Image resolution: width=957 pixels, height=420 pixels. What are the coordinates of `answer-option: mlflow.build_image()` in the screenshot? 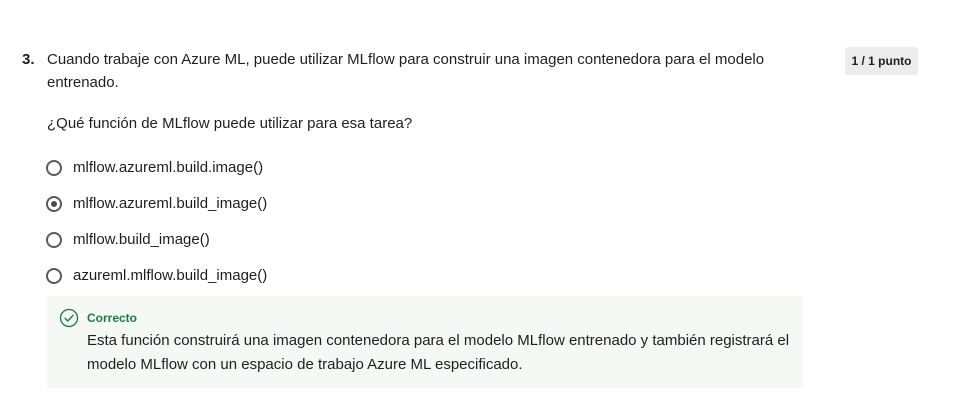 It's located at (296, 240).